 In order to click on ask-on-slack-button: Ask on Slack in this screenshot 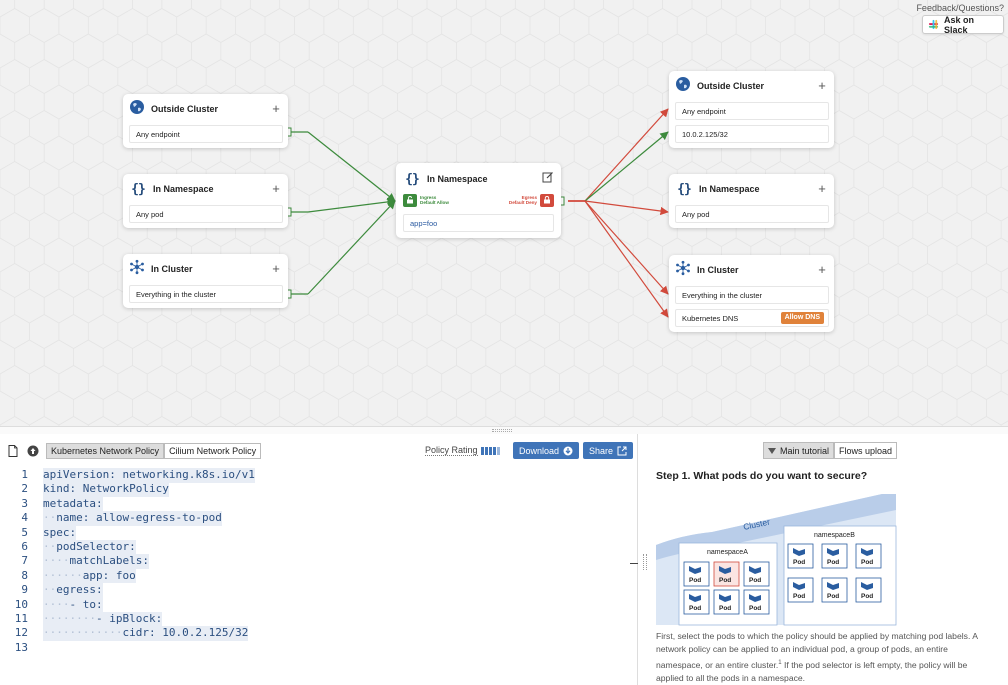, I will do `click(963, 24)`.